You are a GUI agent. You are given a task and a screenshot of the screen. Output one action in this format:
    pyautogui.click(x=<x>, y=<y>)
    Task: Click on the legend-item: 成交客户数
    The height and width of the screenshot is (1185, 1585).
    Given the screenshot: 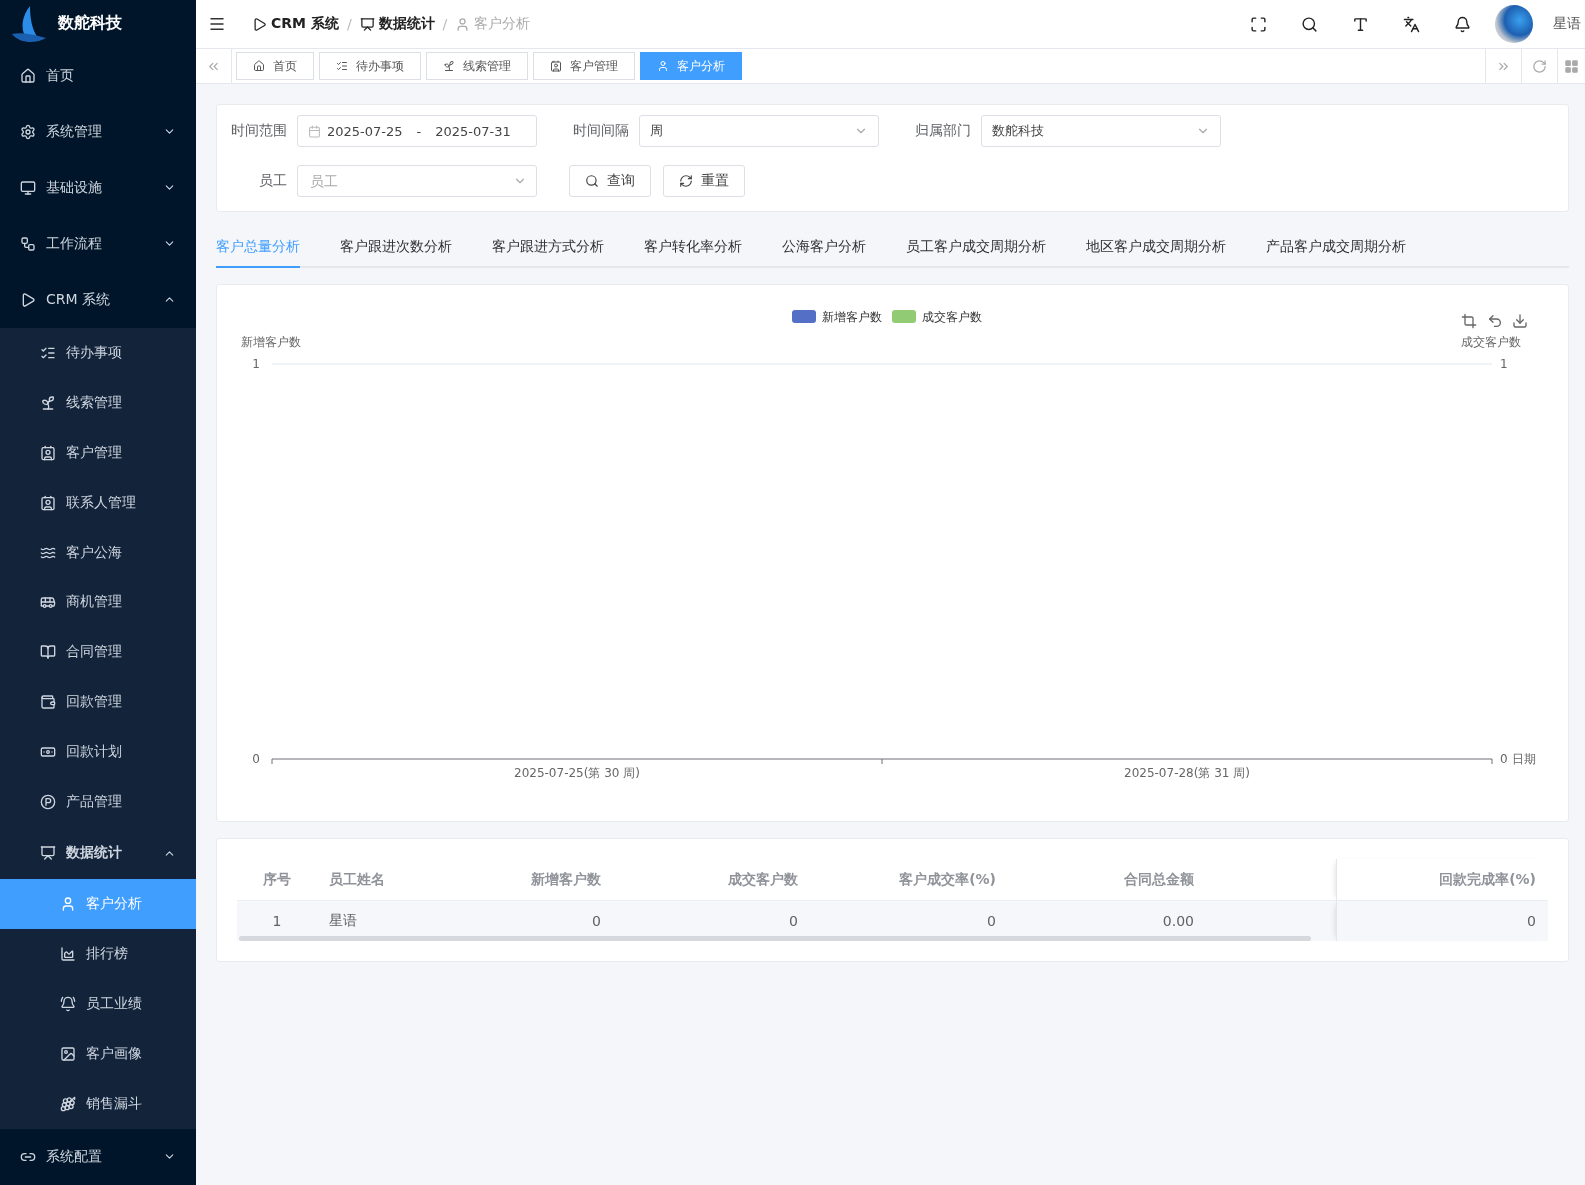 What is the action you would take?
    pyautogui.click(x=937, y=317)
    